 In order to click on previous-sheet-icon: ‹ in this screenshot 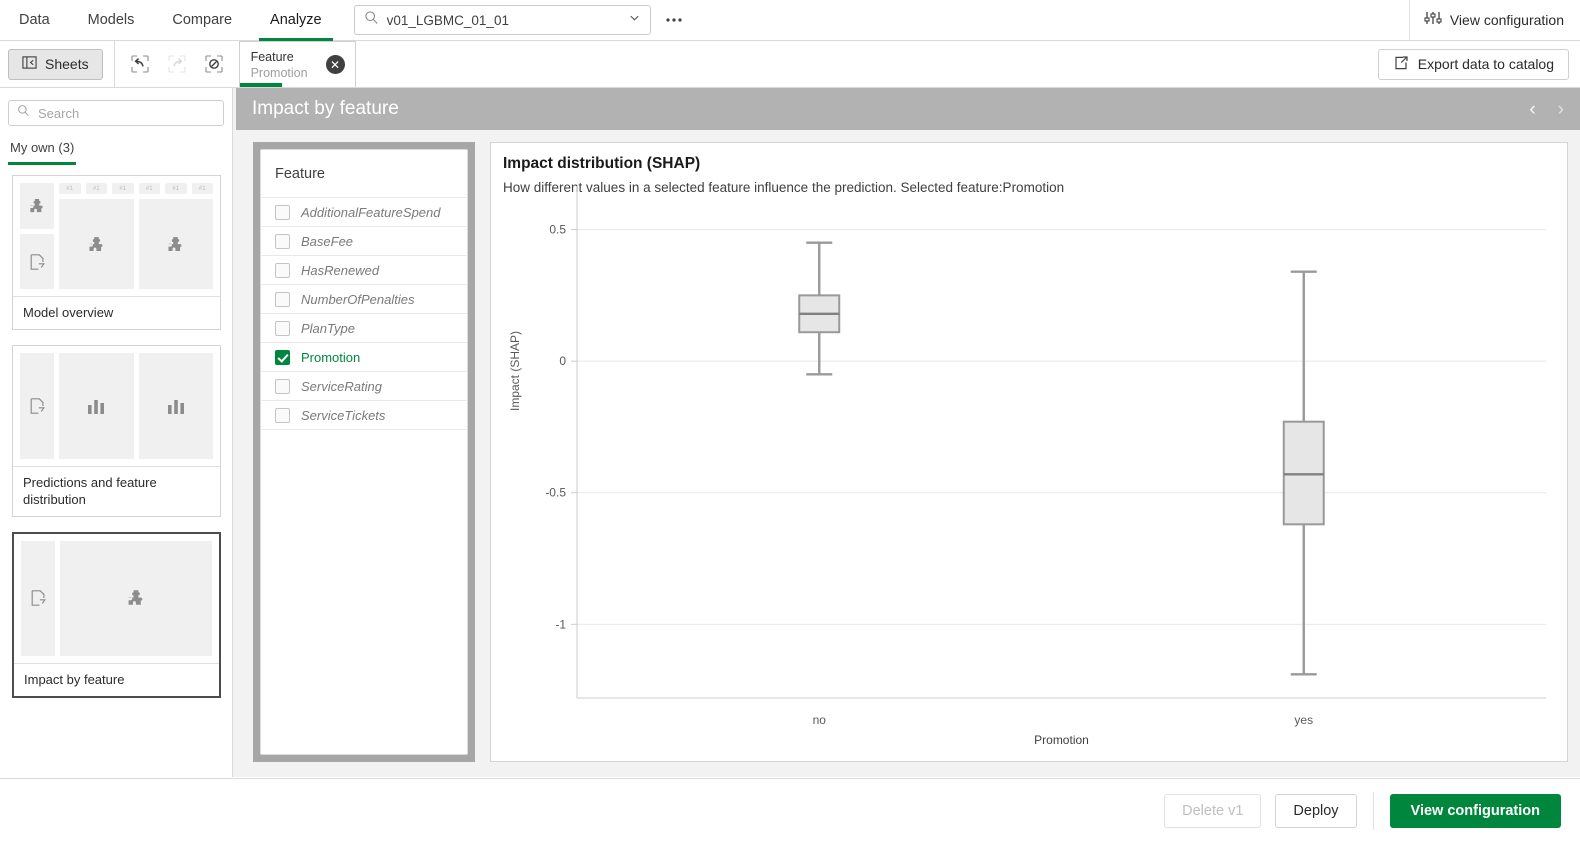, I will do `click(1532, 109)`.